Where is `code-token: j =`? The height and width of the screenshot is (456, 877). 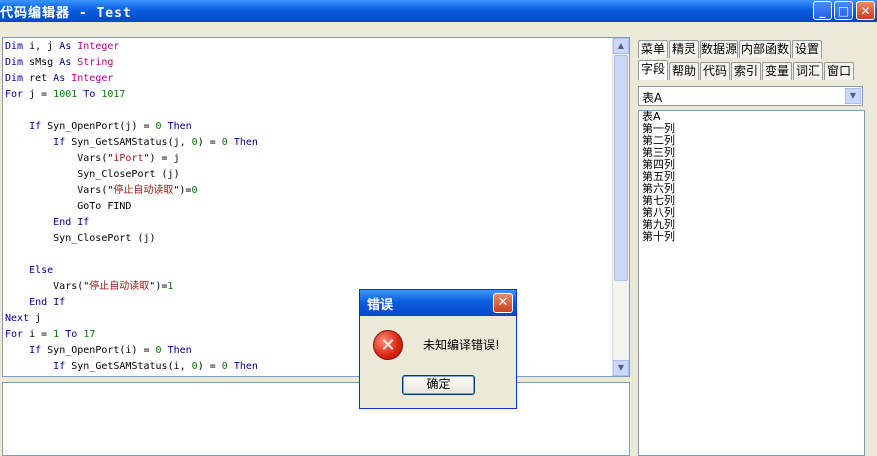
code-token: j = is located at coordinates (38, 94).